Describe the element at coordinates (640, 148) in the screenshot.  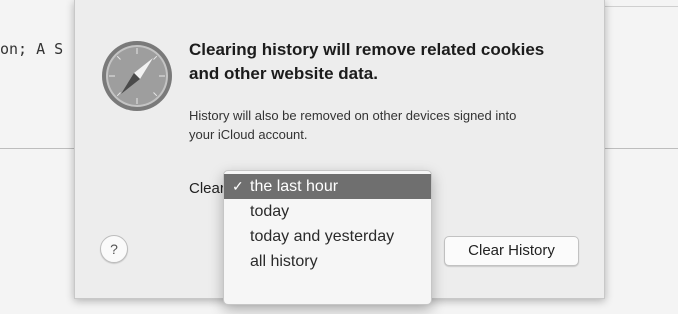
I see `background-divider-right` at that location.